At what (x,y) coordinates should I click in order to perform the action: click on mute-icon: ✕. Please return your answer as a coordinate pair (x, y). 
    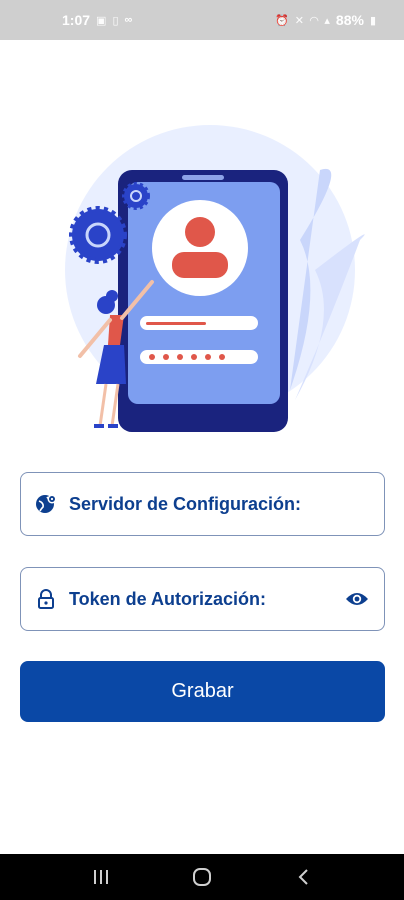
    Looking at the image, I should click on (299, 20).